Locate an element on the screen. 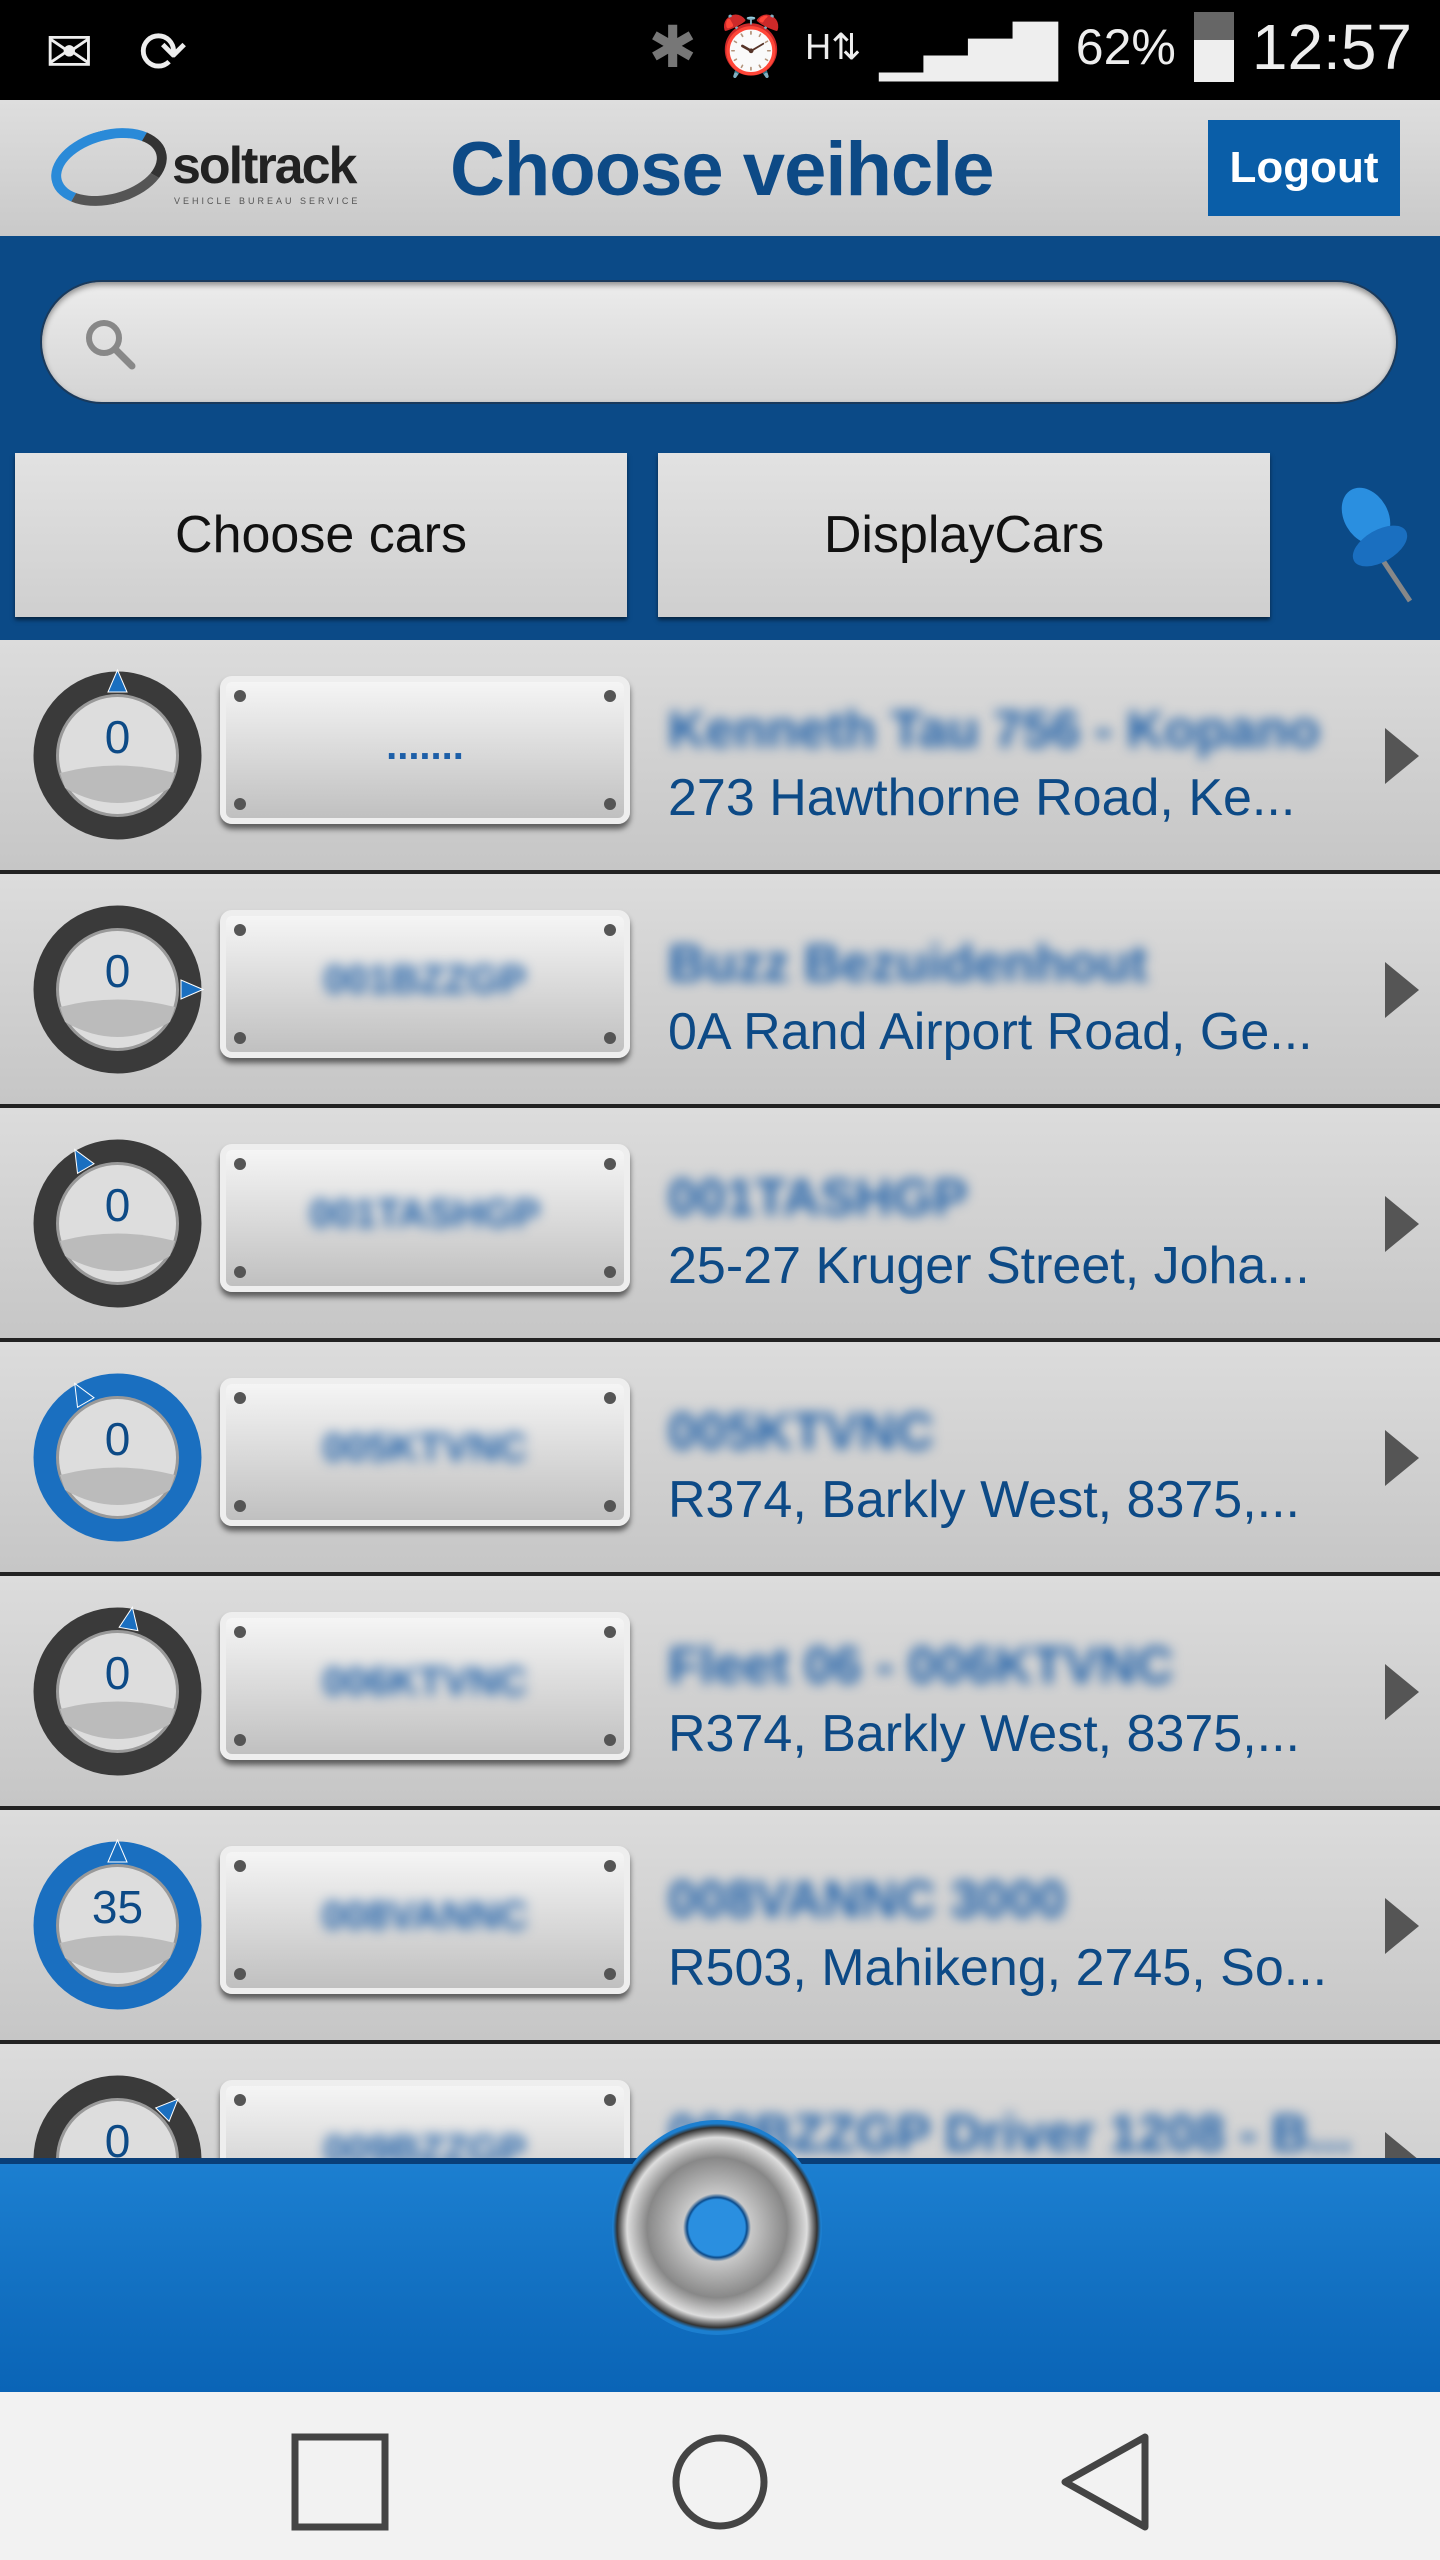 The height and width of the screenshot is (2560, 1440). license-plate: 009BZZGP is located at coordinates (425, 2119).